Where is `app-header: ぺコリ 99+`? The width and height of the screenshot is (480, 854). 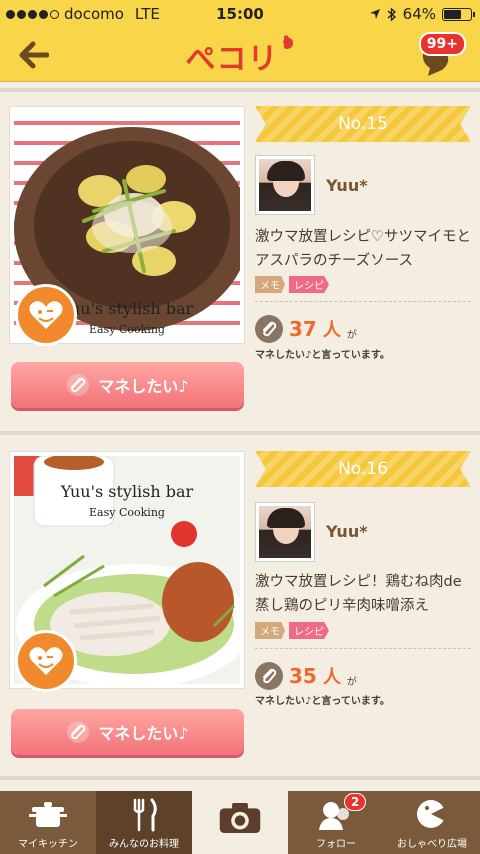
app-header: ぺコリ 99+ is located at coordinates (240, 55).